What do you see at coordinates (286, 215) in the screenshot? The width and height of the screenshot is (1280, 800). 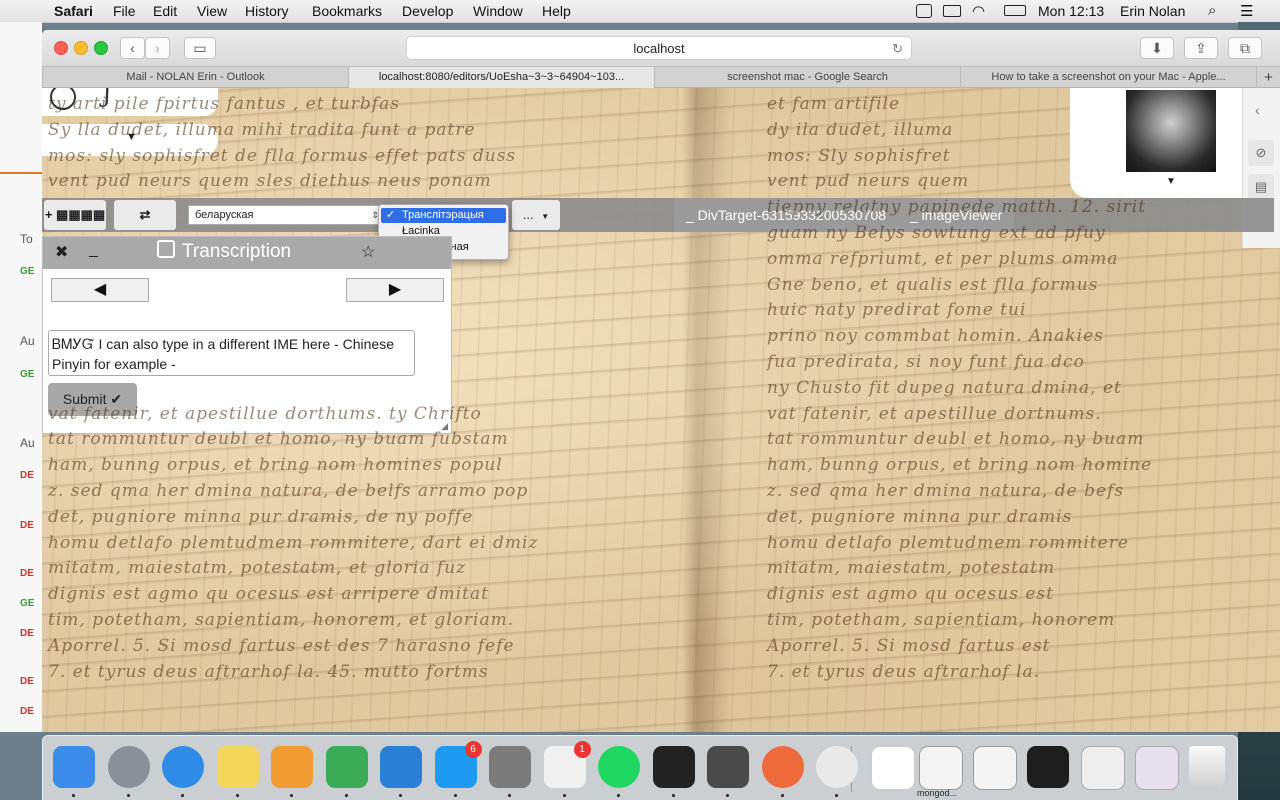 I see `language-select: беларуская ⇕` at bounding box center [286, 215].